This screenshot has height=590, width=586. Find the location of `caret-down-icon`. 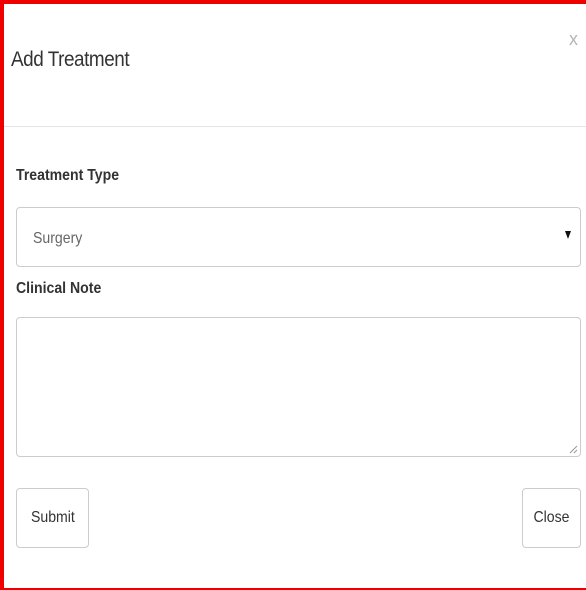

caret-down-icon is located at coordinates (568, 235).